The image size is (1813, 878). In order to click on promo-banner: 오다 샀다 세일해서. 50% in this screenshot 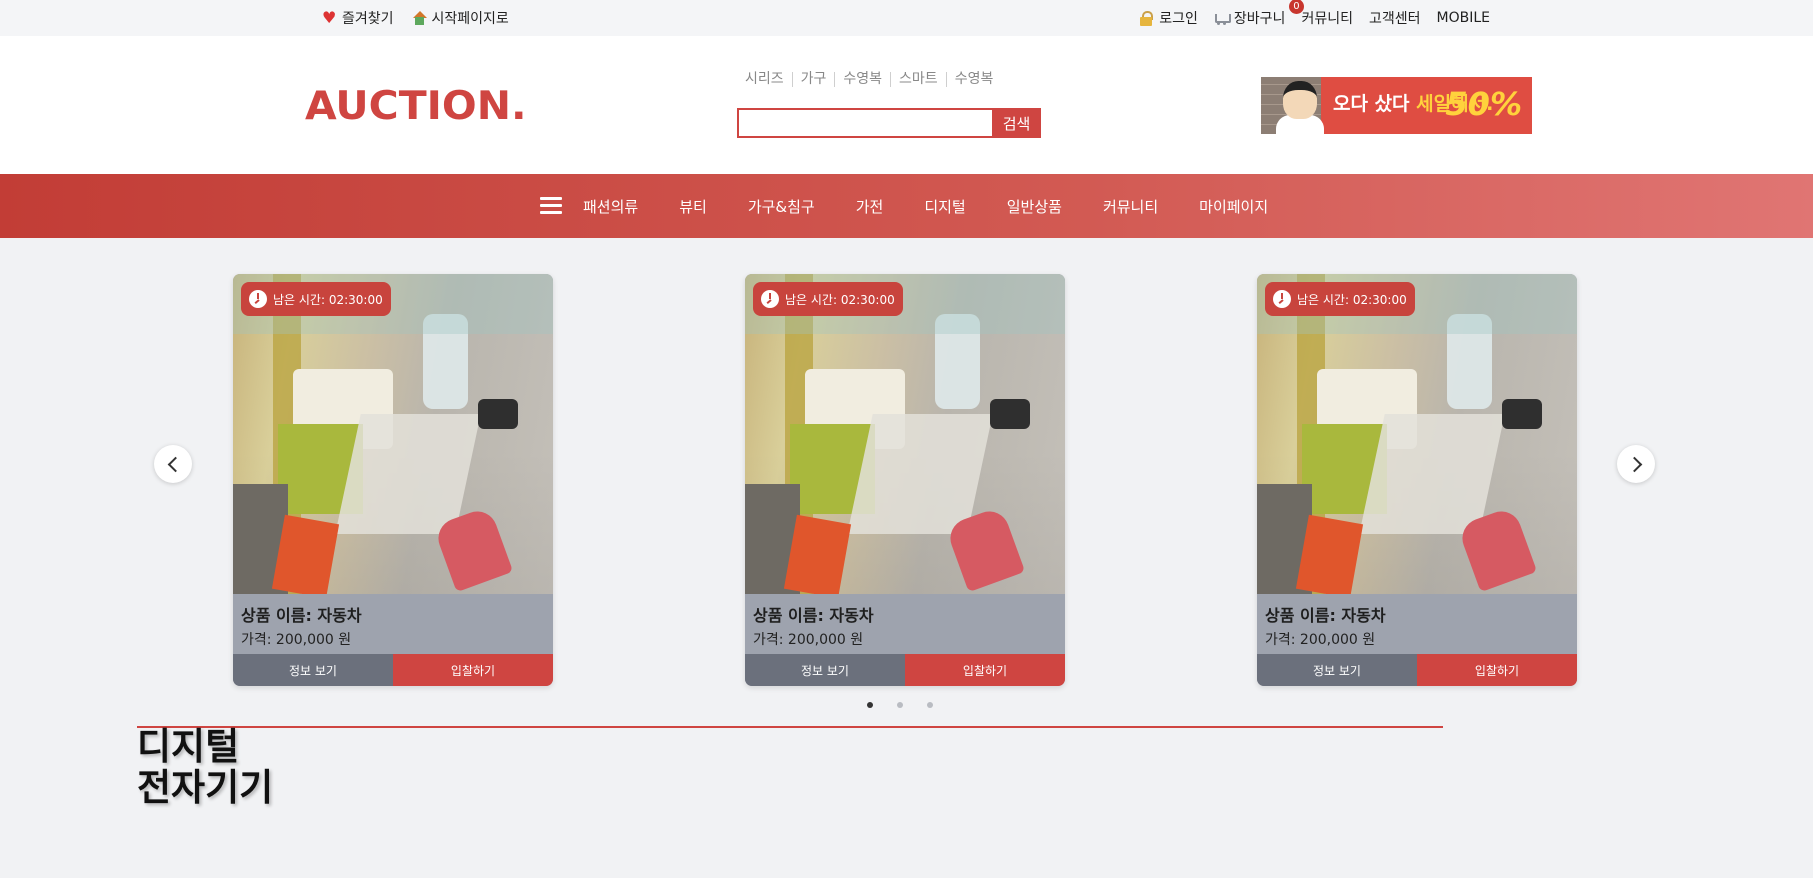, I will do `click(1396, 105)`.